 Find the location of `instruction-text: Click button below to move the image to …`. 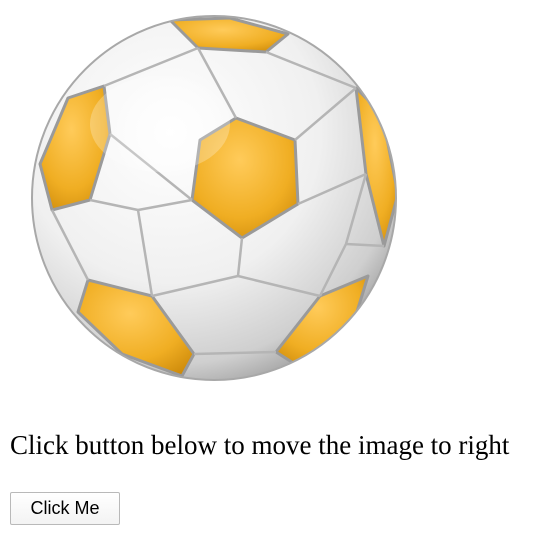

instruction-text: Click button below to move the image to … is located at coordinates (260, 445).